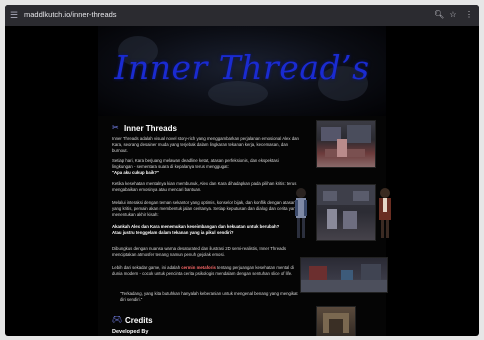 The width and height of the screenshot is (484, 340). Describe the element at coordinates (301, 213) in the screenshot. I see `character-alex-sprite` at that location.